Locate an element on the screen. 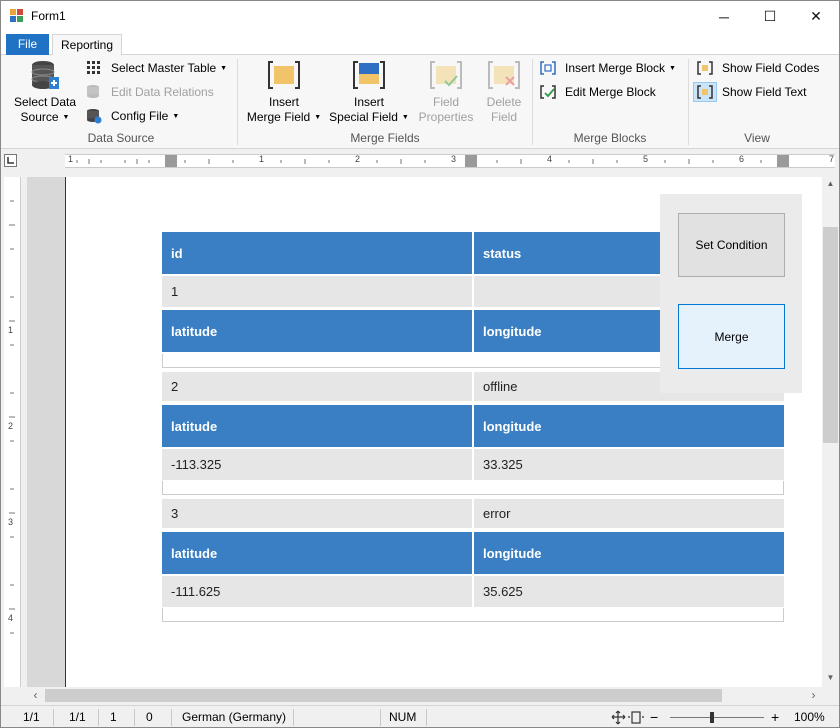 This screenshot has width=840, height=728. maximize-button: ☐ is located at coordinates (770, 16).